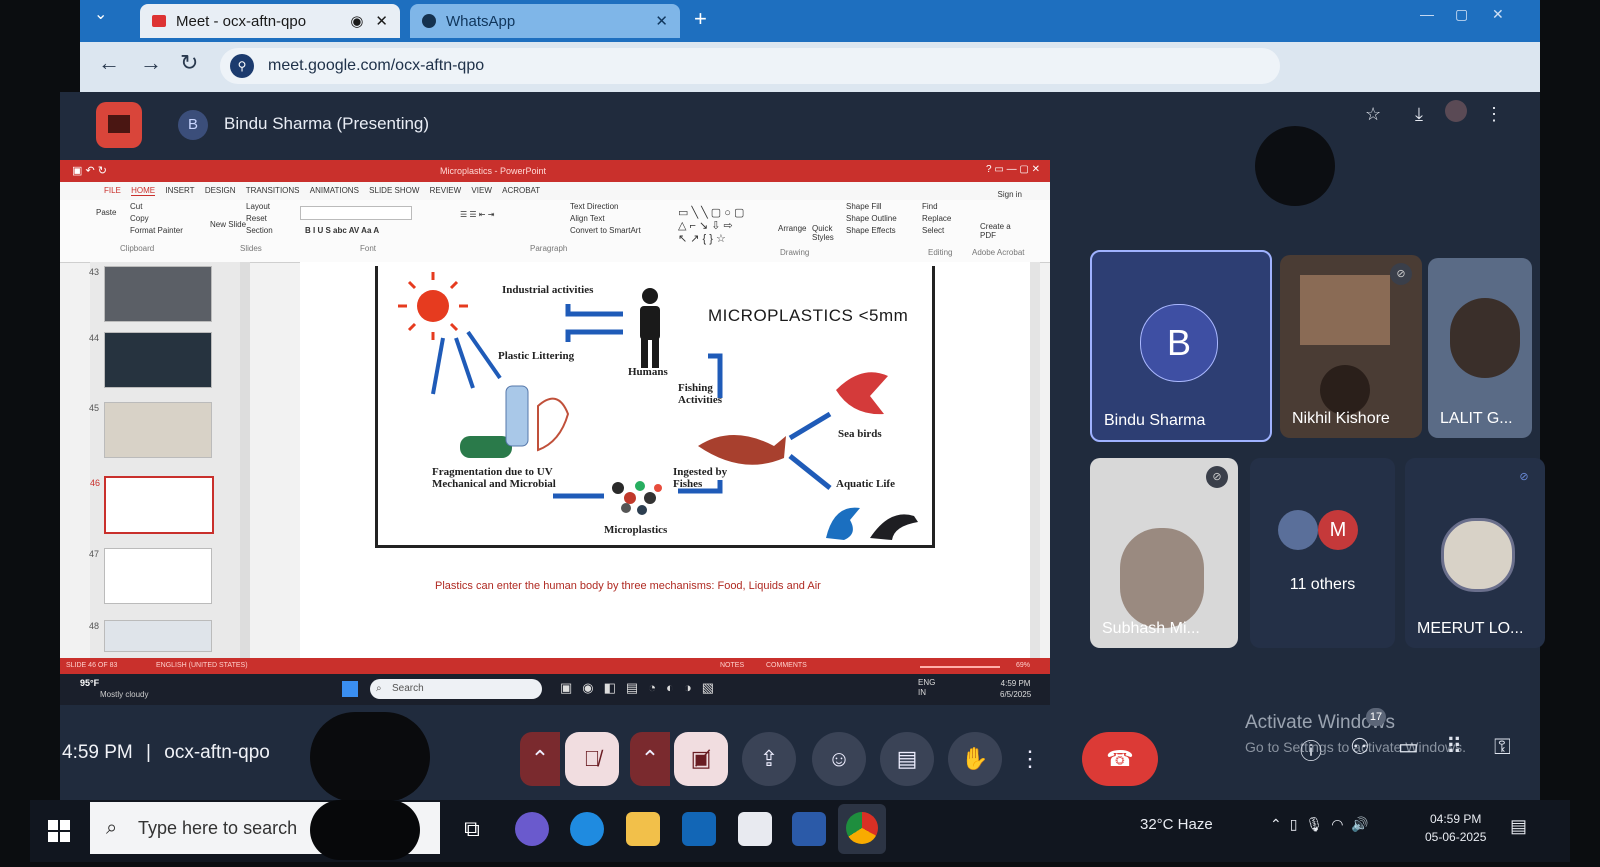 The height and width of the screenshot is (867, 1600). What do you see at coordinates (202, 665) in the screenshot?
I see `language-status: ENGLISH (UNITED STATES)` at bounding box center [202, 665].